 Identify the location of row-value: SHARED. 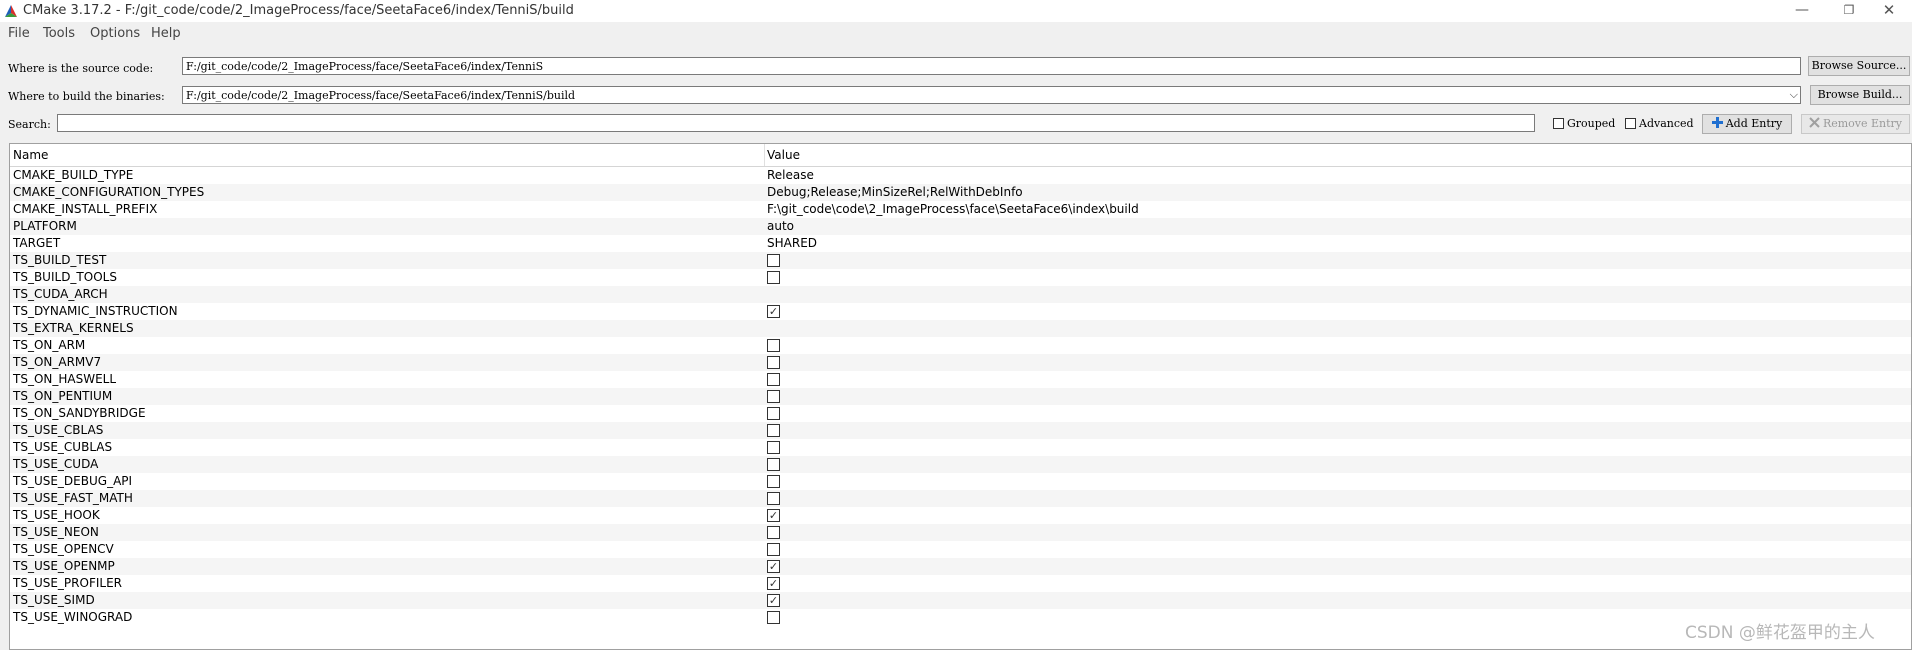
(792, 243).